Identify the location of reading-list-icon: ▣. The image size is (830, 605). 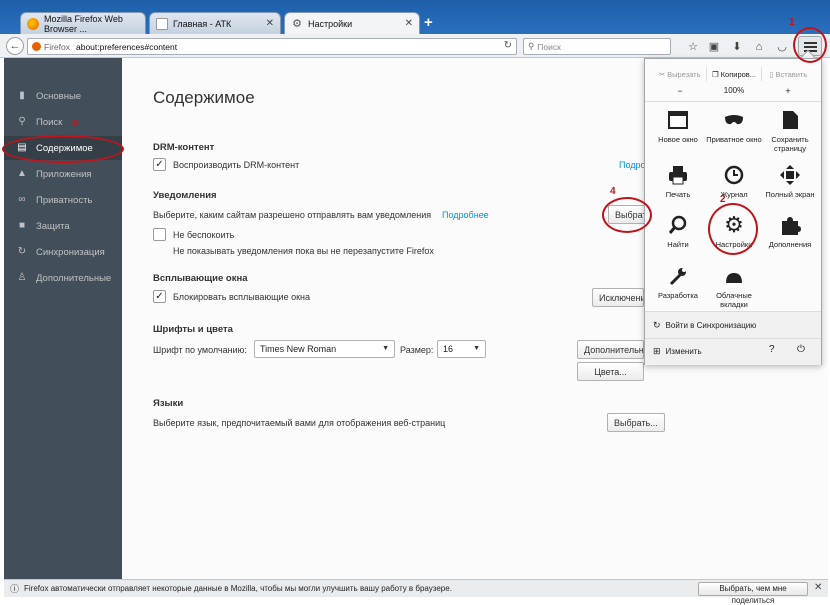
(714, 47).